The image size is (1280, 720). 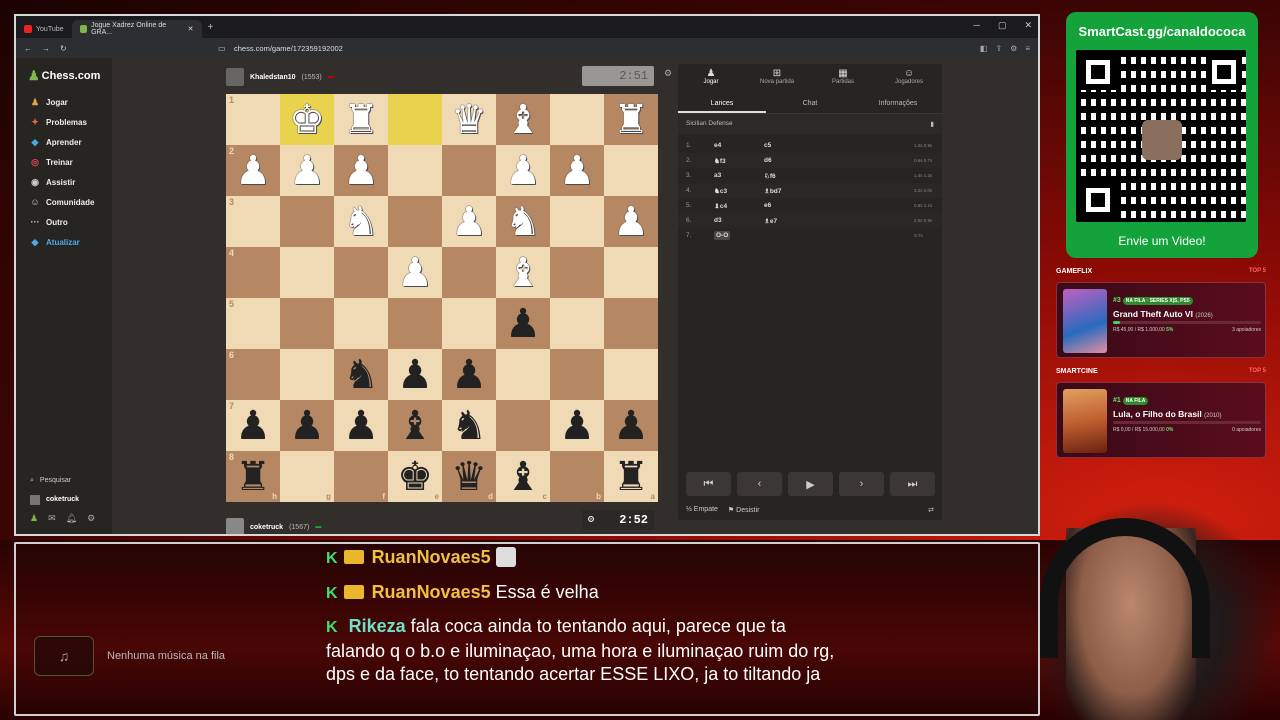 I want to click on chess-logo: ♟ Chess.com, so click(x=64, y=71).